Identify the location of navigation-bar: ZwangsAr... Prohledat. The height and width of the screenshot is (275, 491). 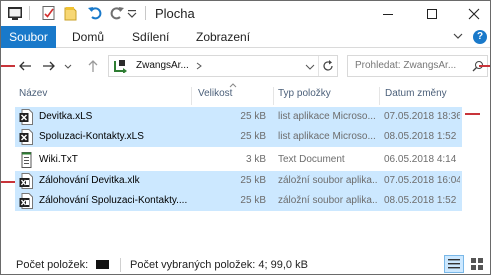
(245, 66).